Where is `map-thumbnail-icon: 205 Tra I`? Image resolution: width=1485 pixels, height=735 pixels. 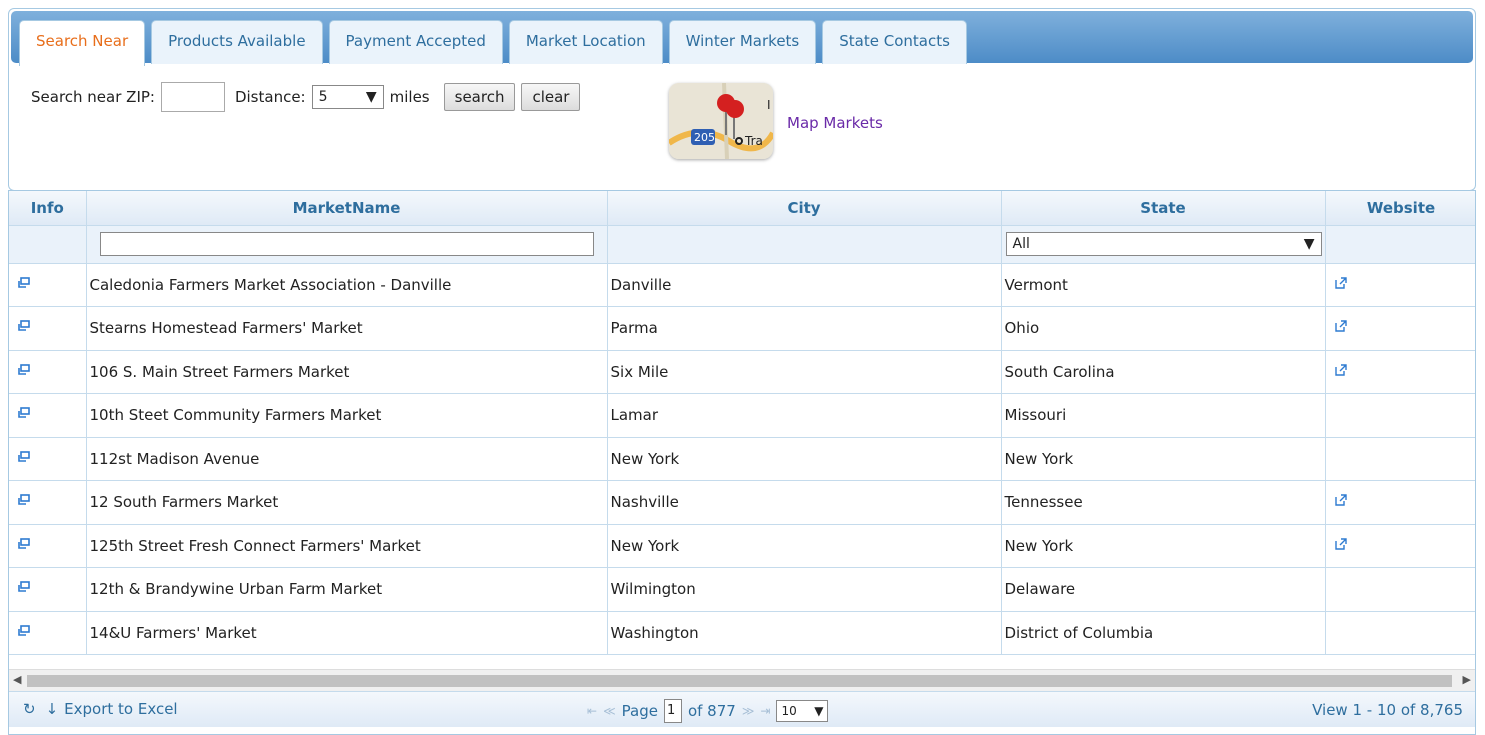
map-thumbnail-icon: 205 Tra I is located at coordinates (721, 121).